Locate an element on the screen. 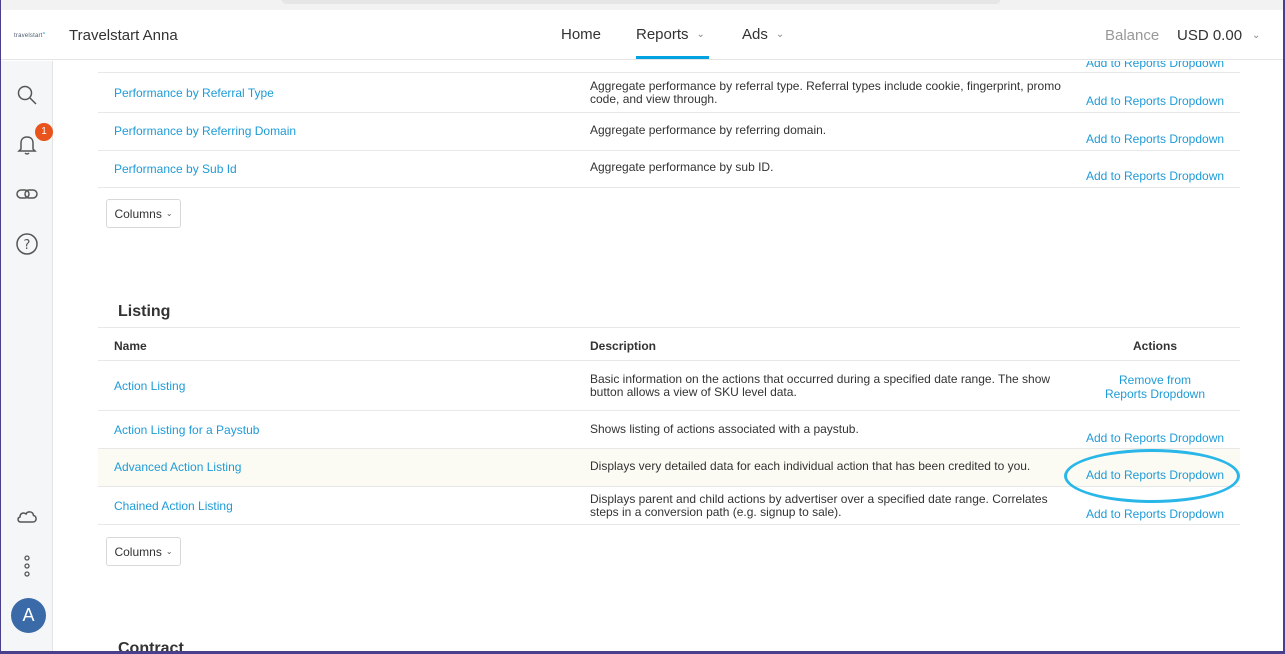 This screenshot has height=654, width=1285. highlight-circle-annotation is located at coordinates (1152, 476).